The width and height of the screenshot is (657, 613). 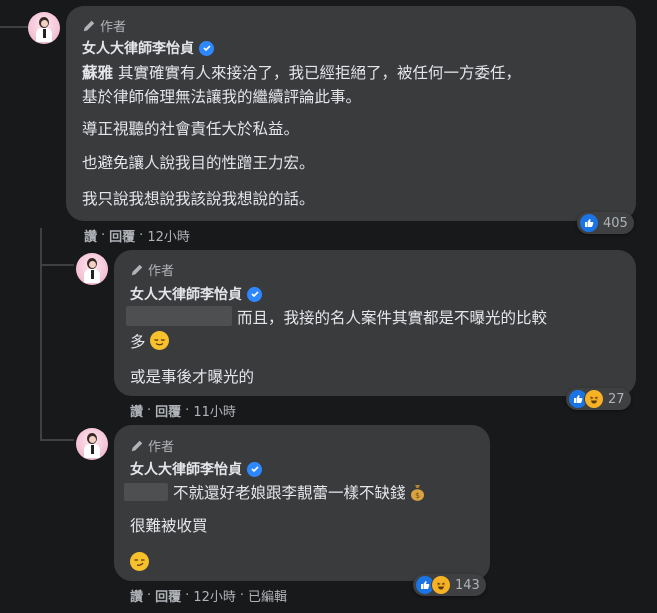 I want to click on reaction-summary: 27, so click(x=598, y=399).